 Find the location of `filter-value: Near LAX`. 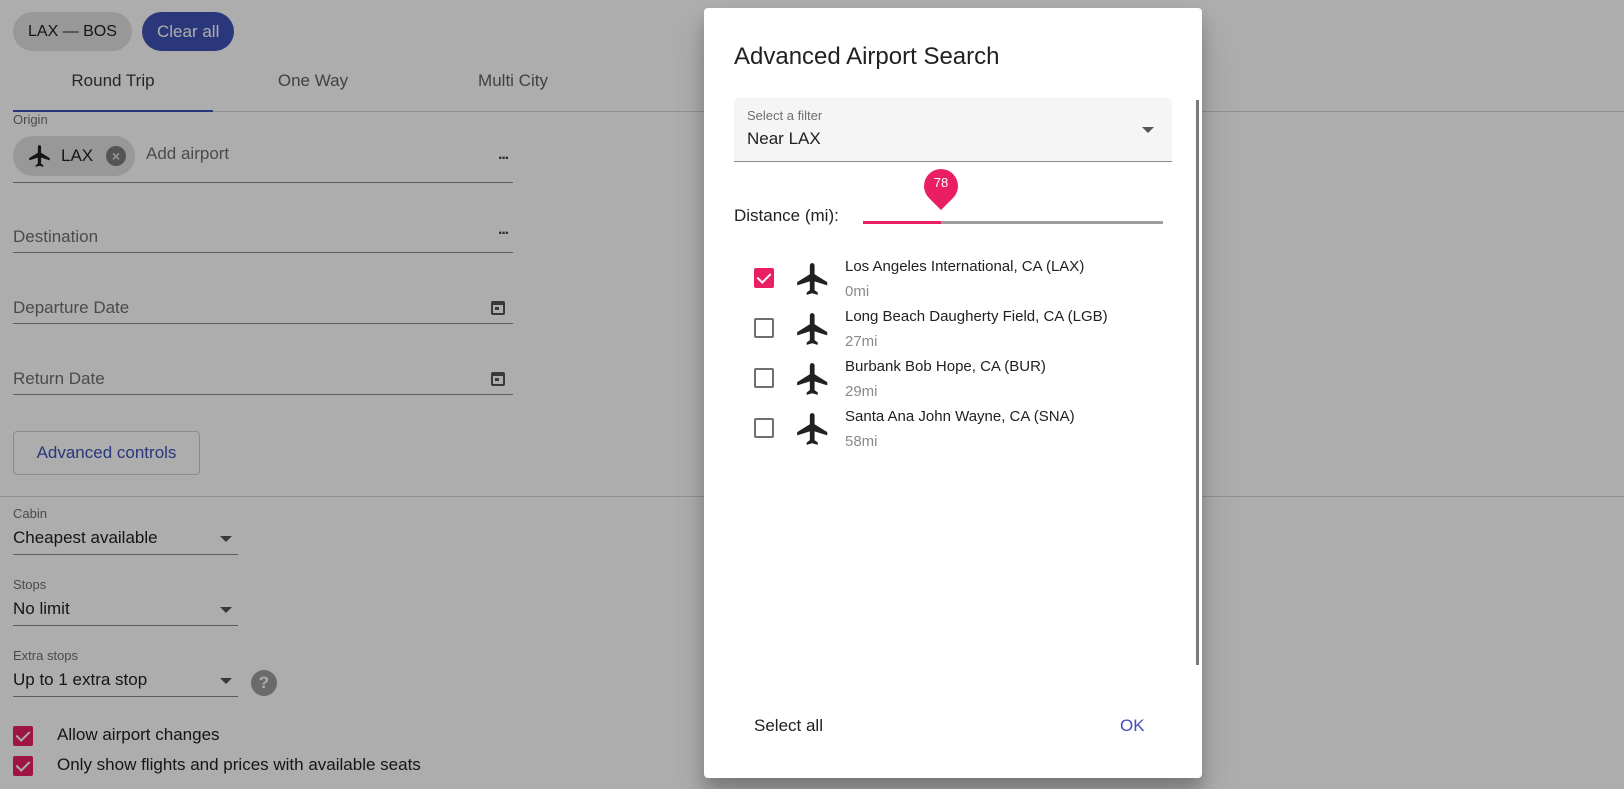

filter-value: Near LAX is located at coordinates (784, 138).